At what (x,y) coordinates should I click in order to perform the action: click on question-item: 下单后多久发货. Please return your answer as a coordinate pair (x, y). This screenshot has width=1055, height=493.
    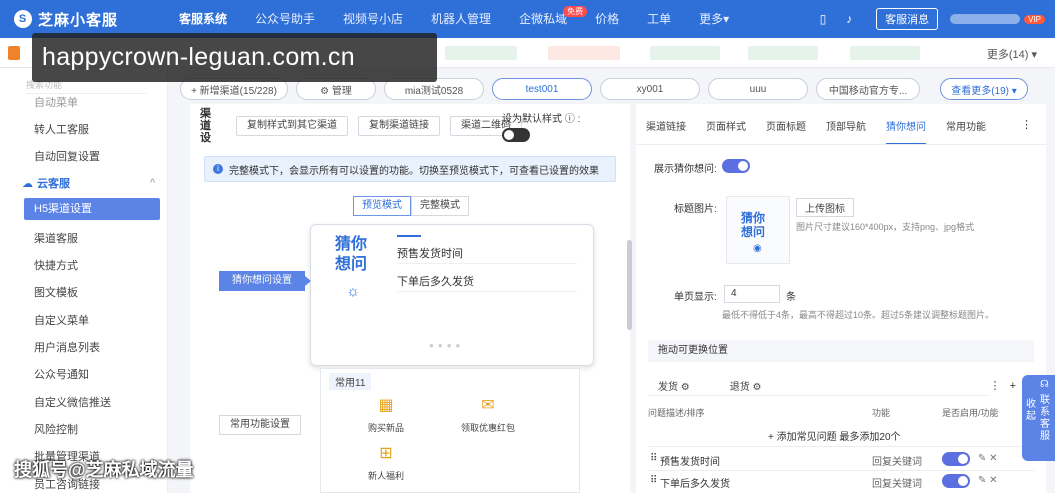
    Looking at the image, I should click on (435, 281).